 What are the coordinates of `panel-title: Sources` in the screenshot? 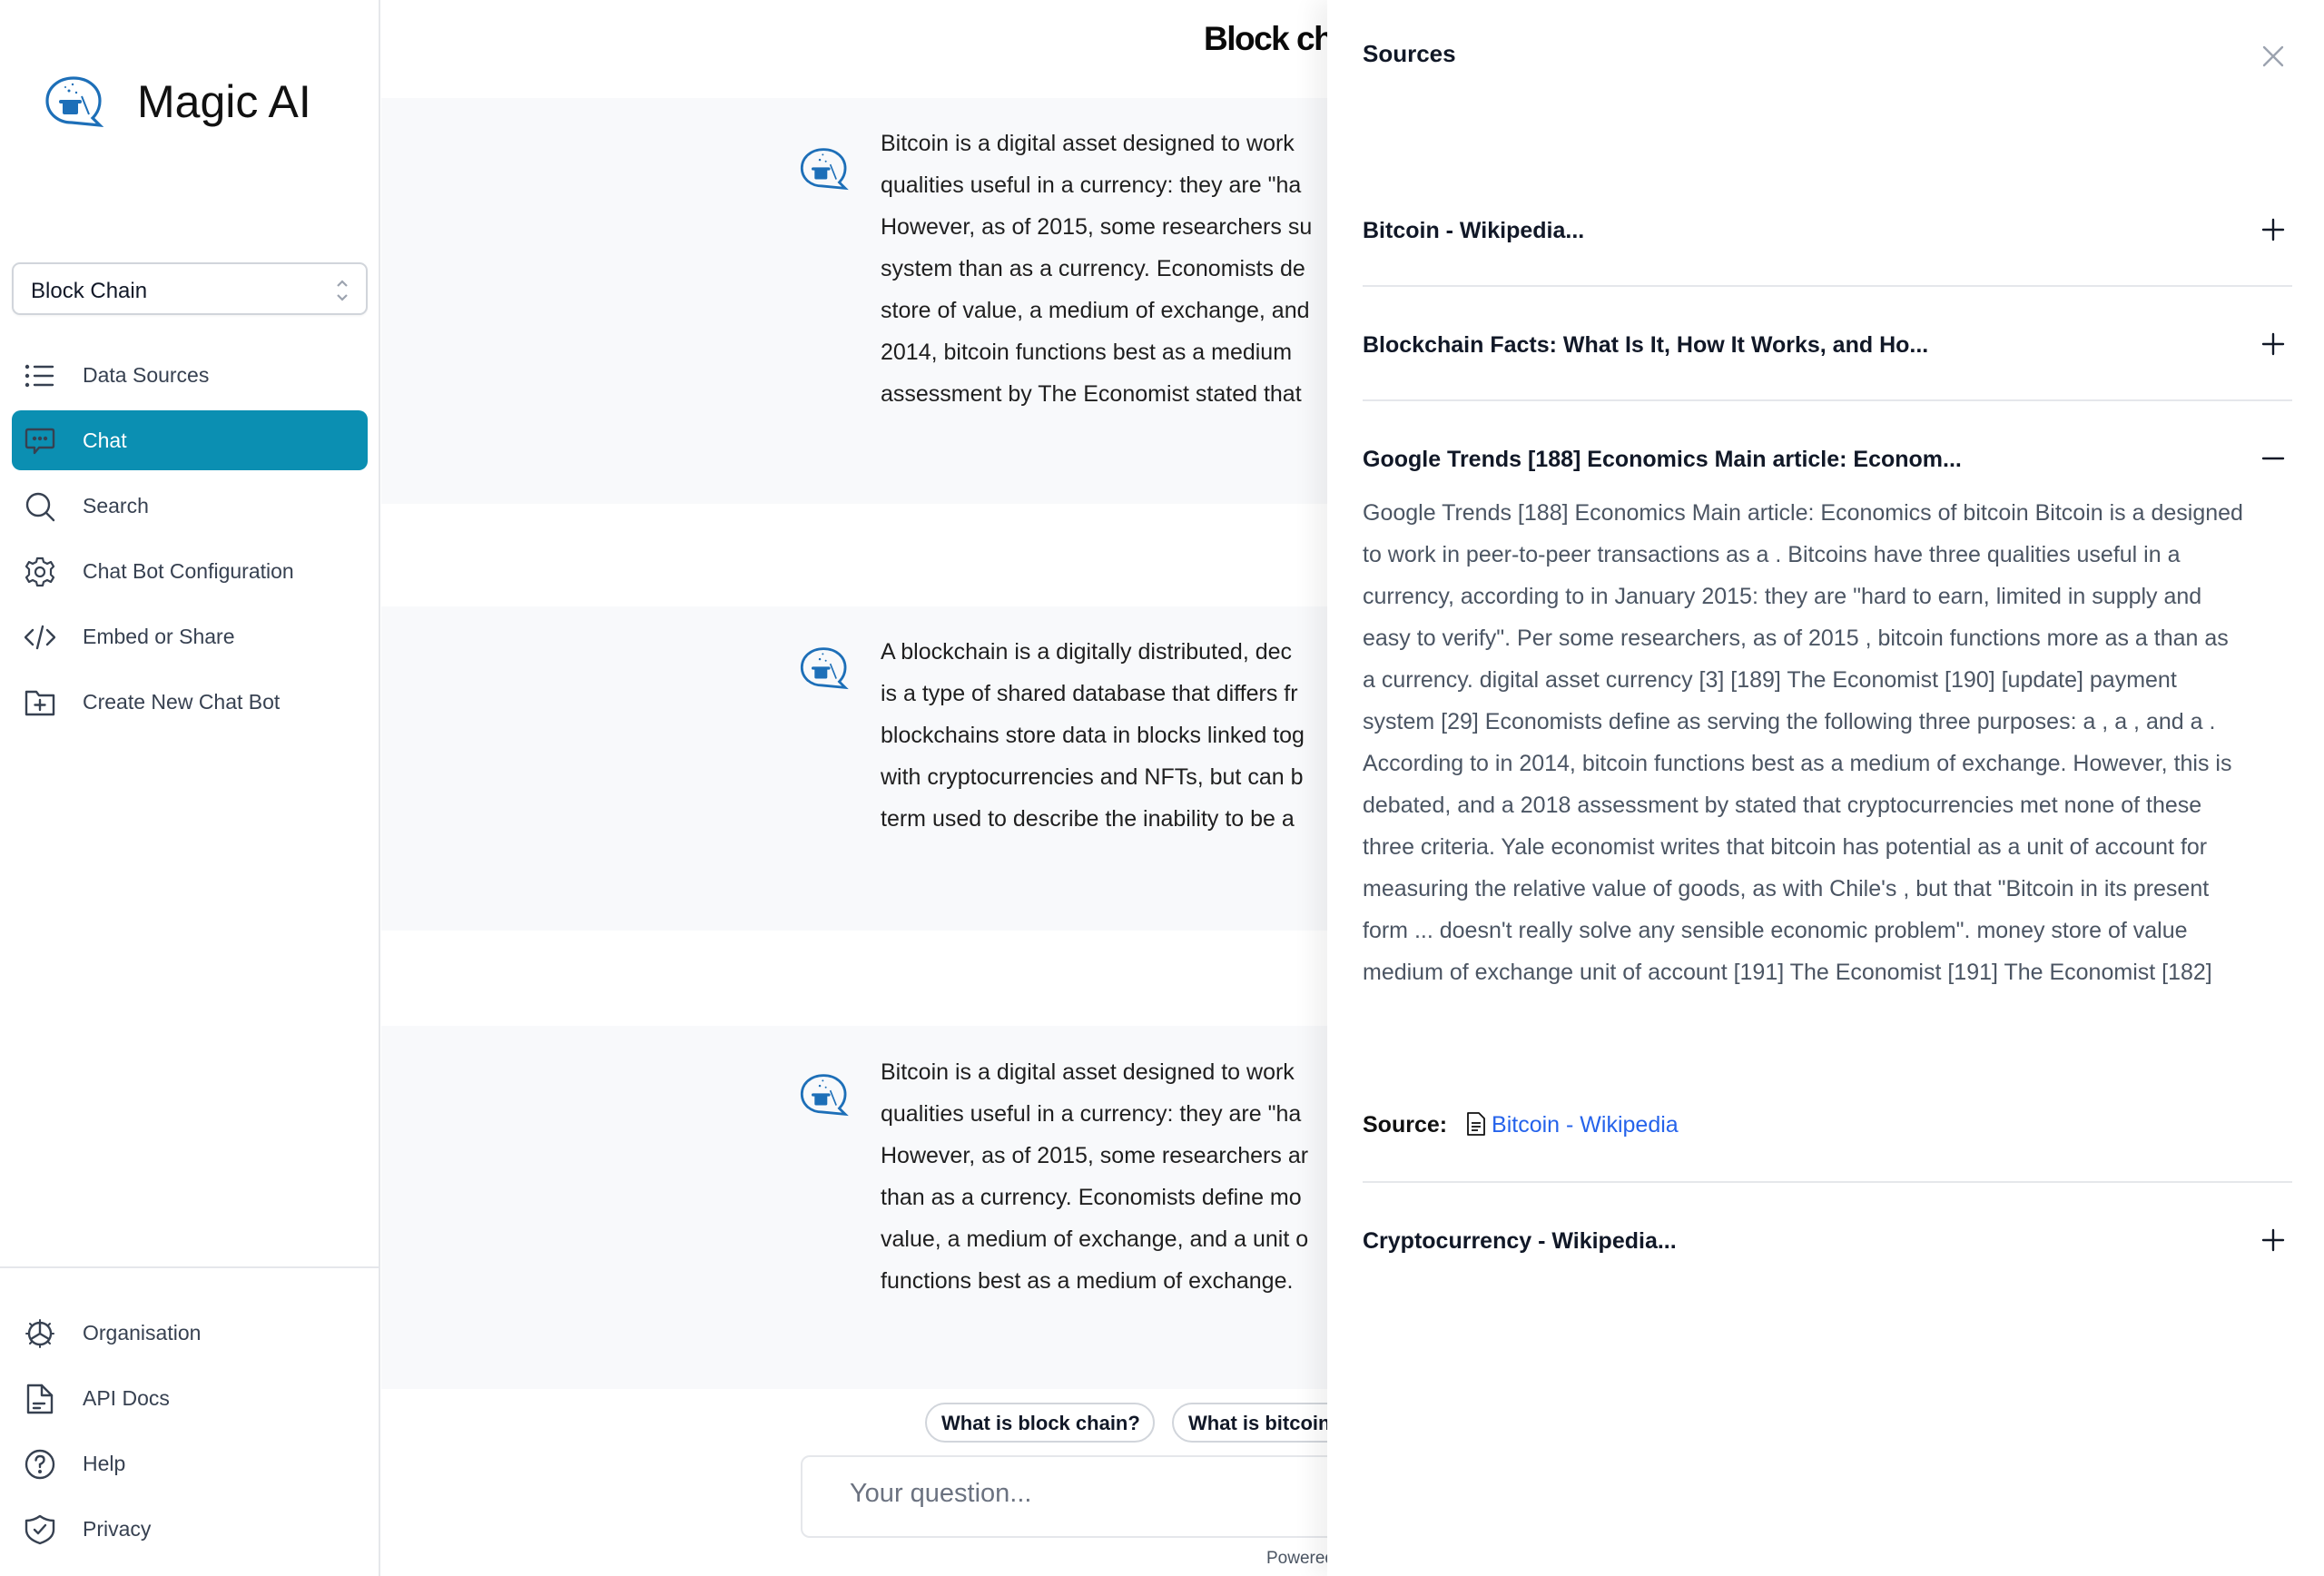 It's located at (1409, 54).